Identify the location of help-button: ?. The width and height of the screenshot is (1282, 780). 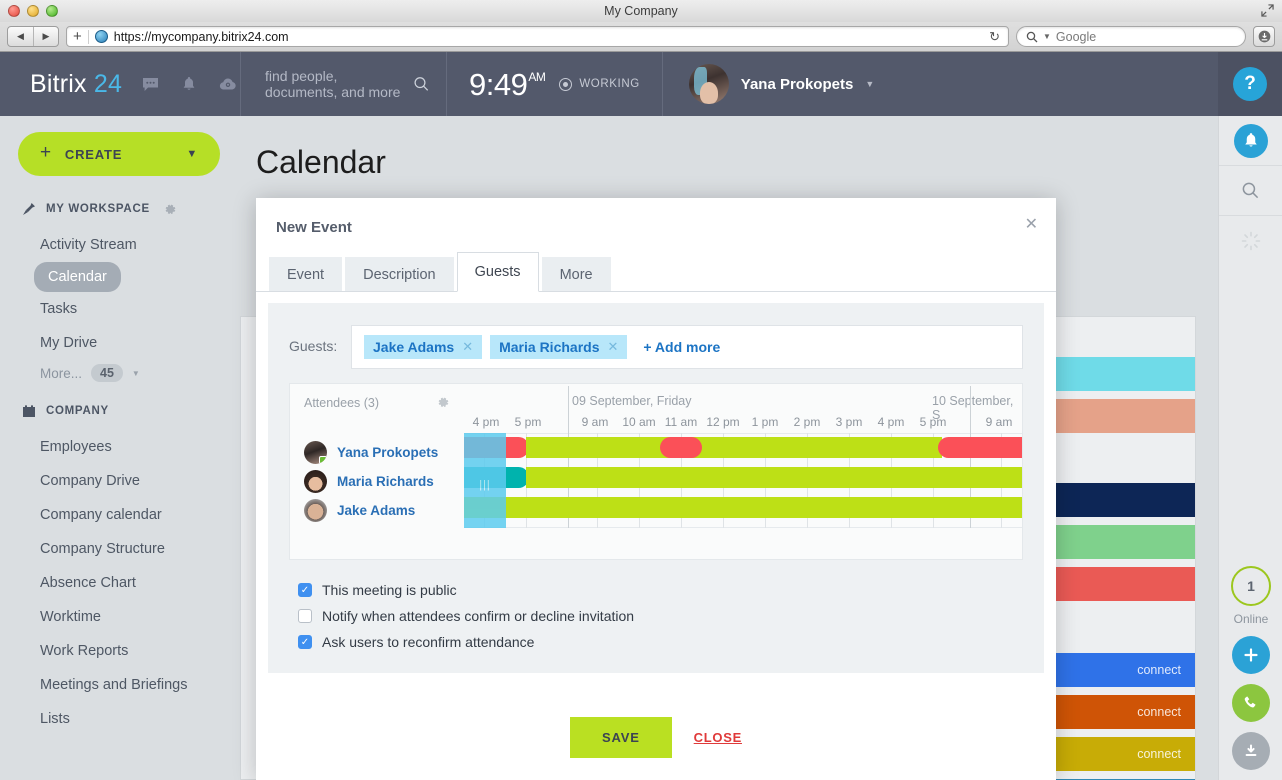
(1250, 84).